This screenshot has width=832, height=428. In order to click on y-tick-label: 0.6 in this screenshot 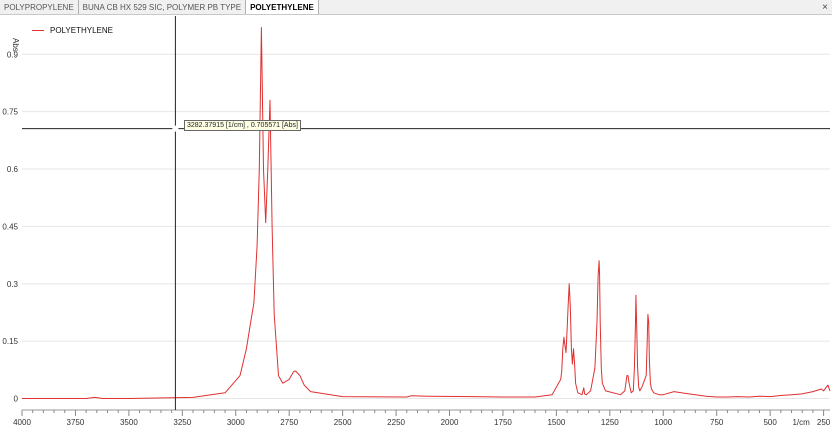, I will do `click(13, 169)`.